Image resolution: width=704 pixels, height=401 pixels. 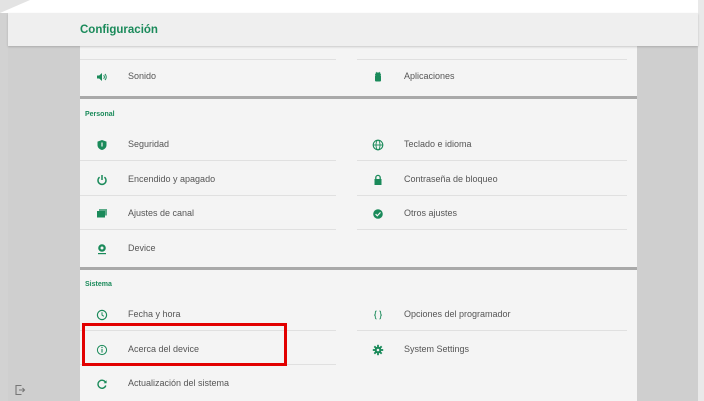 What do you see at coordinates (102, 145) in the screenshot?
I see `shield-icon` at bounding box center [102, 145].